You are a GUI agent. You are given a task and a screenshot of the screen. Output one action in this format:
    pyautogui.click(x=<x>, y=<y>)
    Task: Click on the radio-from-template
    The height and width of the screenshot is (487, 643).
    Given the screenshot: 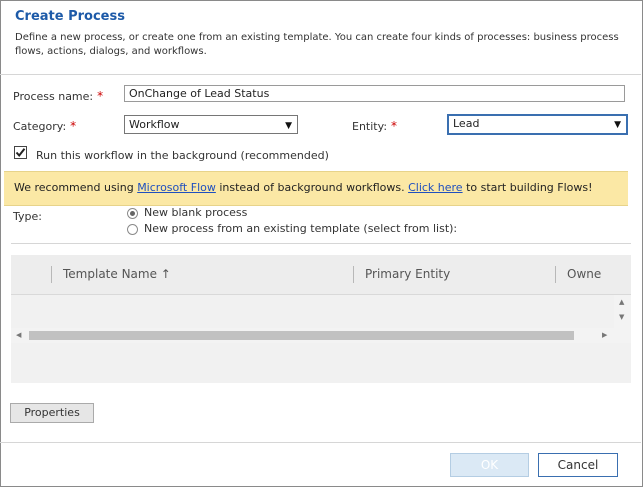 What is the action you would take?
    pyautogui.click(x=132, y=229)
    